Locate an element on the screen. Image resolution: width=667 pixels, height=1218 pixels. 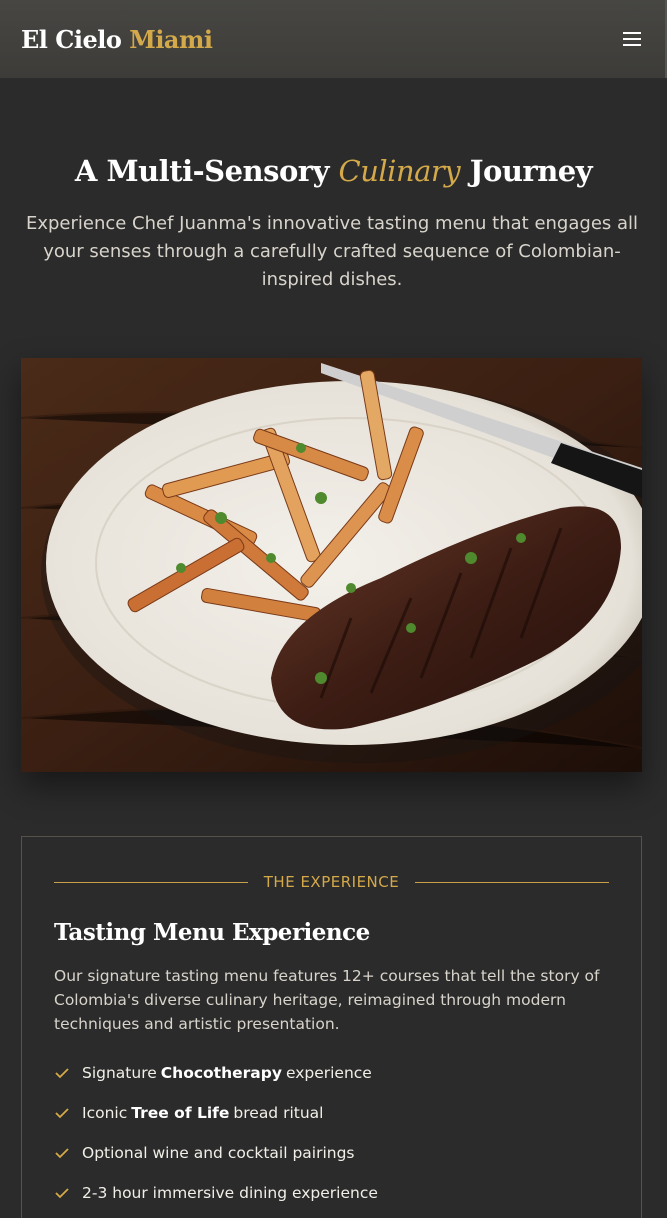
logo-main-text: El Cielo is located at coordinates (71, 39).